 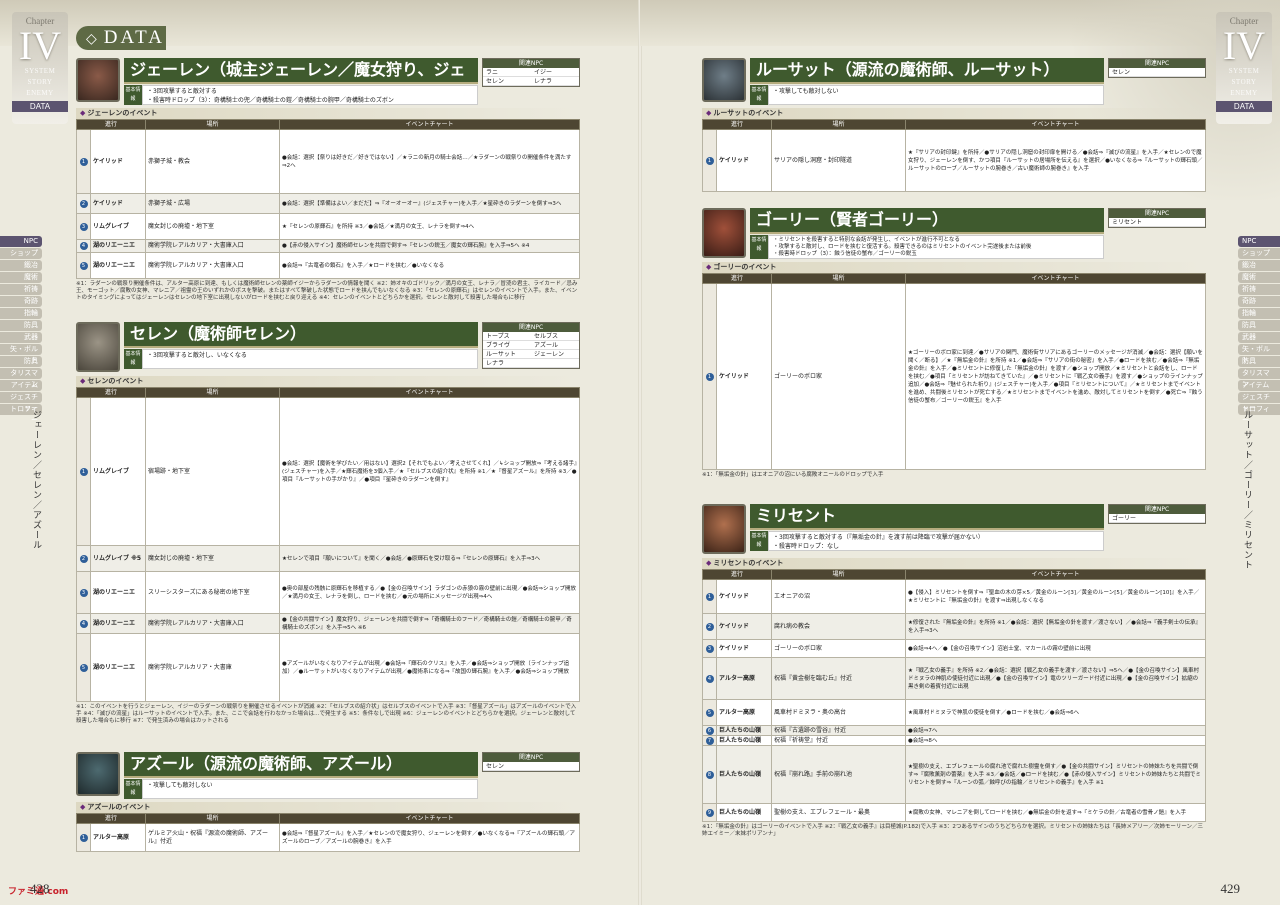 I want to click on place: スリーシスターズにある秘密の地下室, so click(x=212, y=592).